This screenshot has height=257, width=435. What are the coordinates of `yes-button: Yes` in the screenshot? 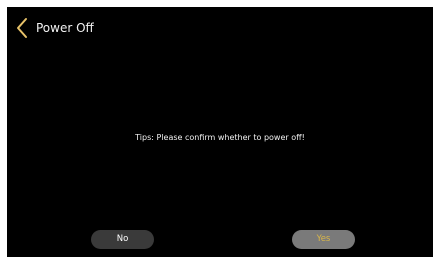 It's located at (323, 239).